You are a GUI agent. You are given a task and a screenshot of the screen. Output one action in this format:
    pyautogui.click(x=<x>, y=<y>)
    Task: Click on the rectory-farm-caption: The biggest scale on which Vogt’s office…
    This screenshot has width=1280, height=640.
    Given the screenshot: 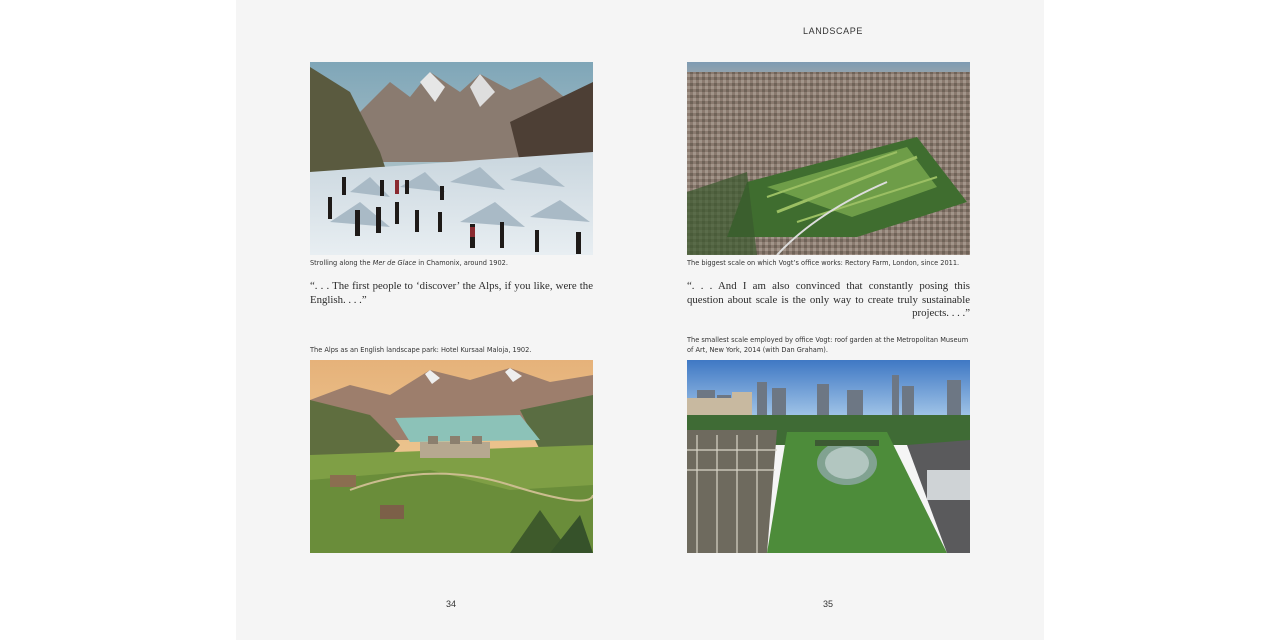 What is the action you would take?
    pyautogui.click(x=823, y=263)
    